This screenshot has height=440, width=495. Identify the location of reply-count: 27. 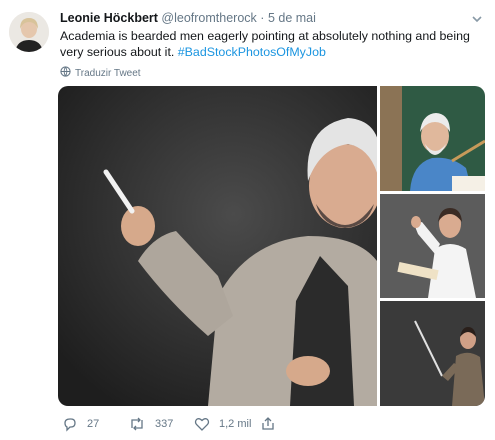
(93, 424).